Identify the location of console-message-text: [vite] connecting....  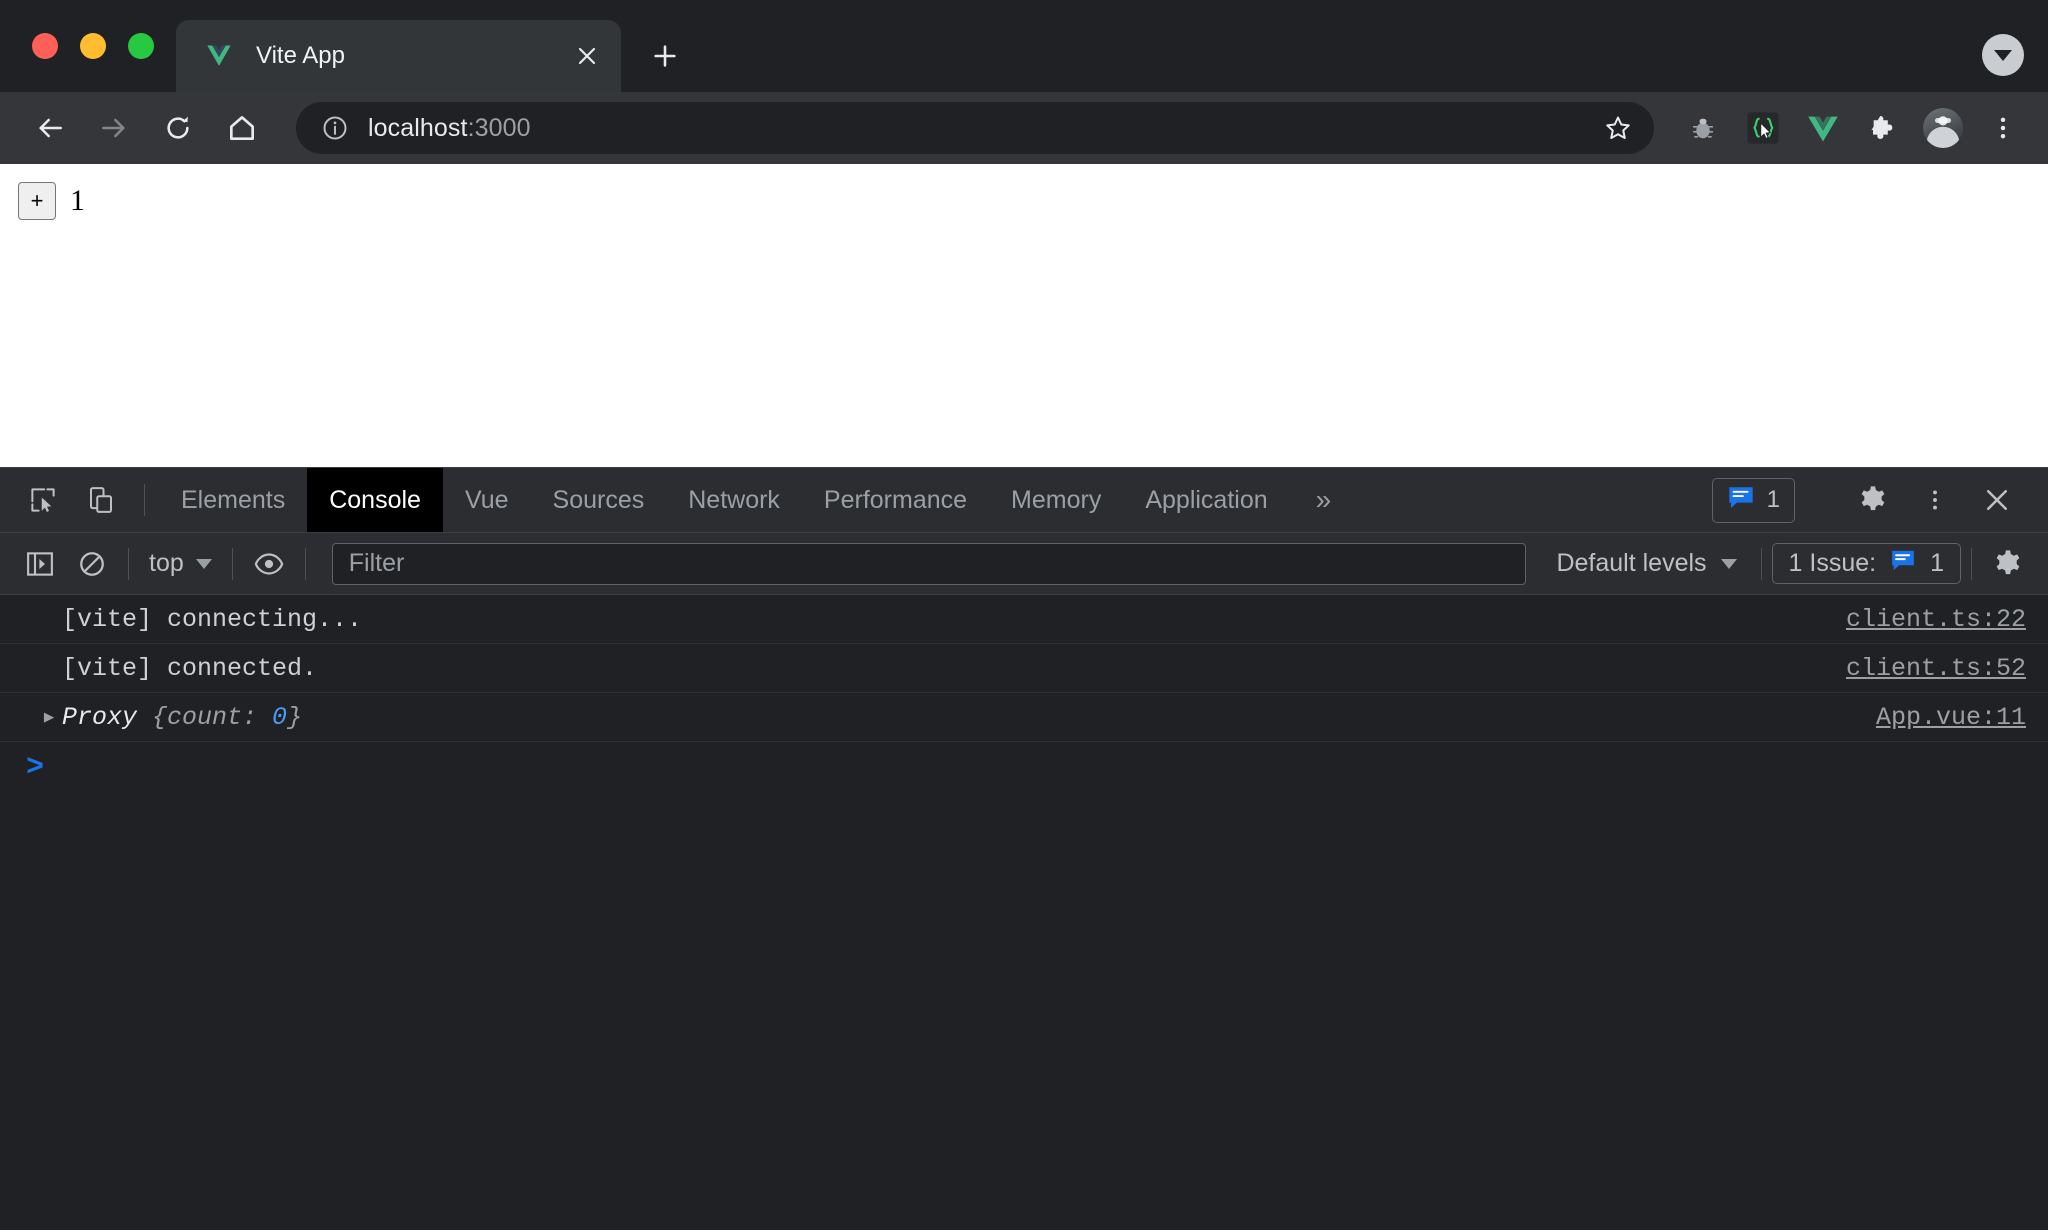
(212, 619).